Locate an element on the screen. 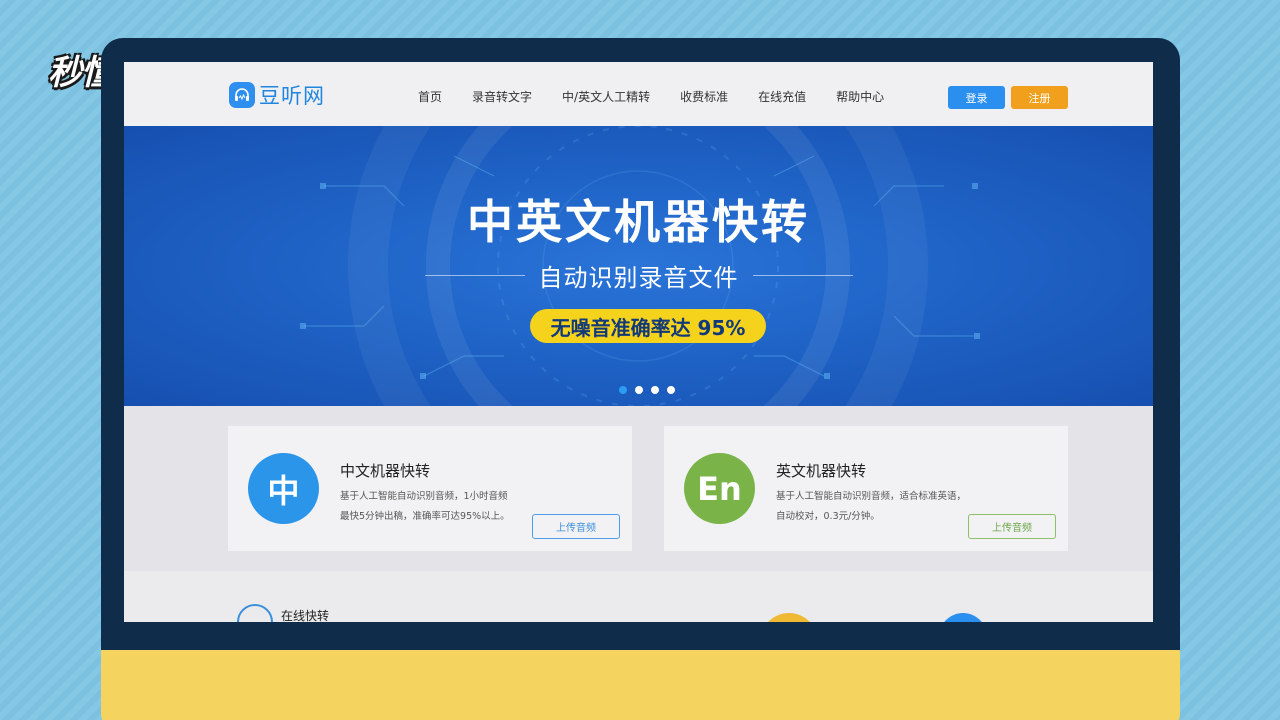  card-title: 中文机器快转 is located at coordinates (385, 471).